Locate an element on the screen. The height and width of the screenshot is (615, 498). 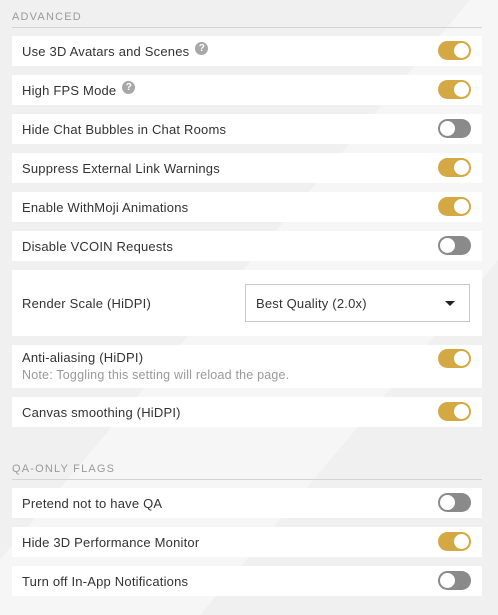
render-scale-value: Best Quality (2.0x) is located at coordinates (311, 303).